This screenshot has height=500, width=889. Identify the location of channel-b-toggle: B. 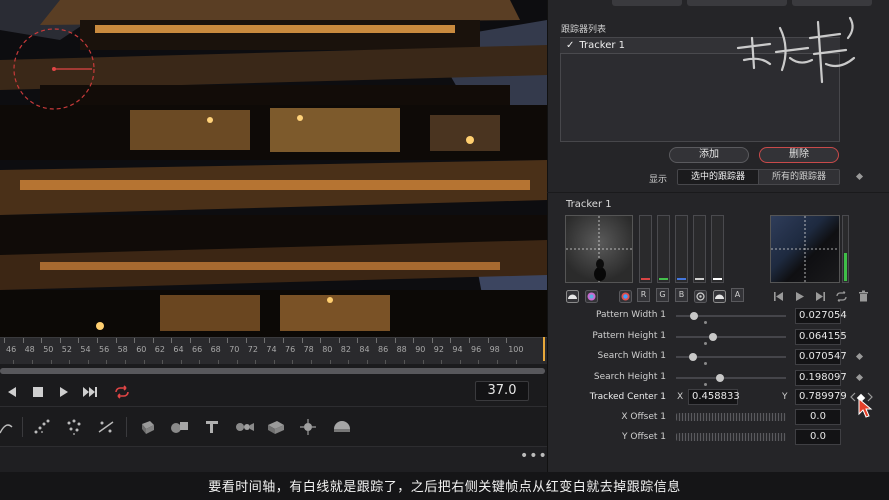
(681, 295).